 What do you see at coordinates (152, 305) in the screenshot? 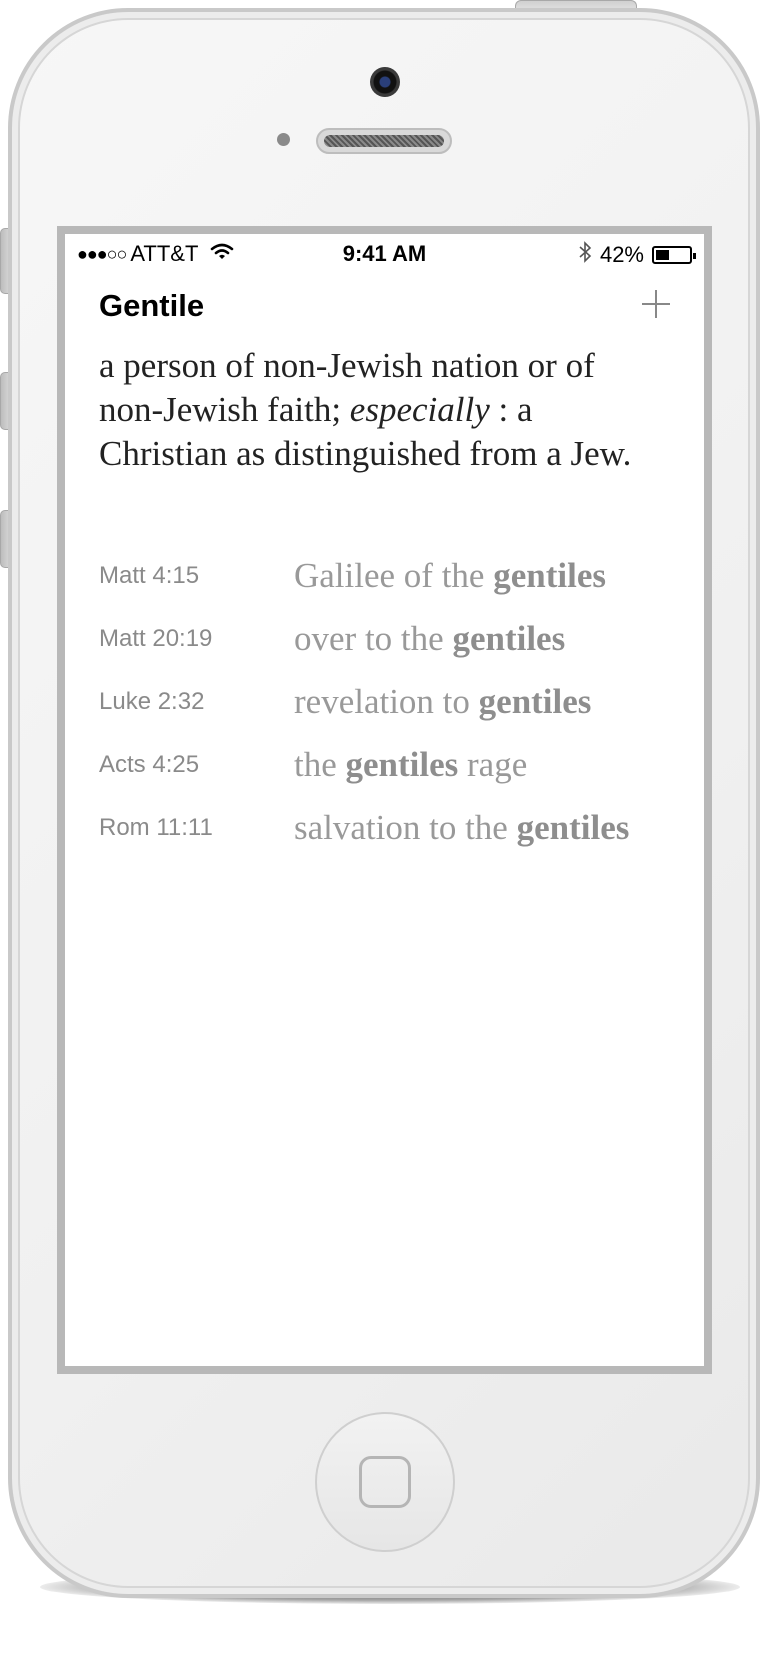
I see `page-title: Gentile` at bounding box center [152, 305].